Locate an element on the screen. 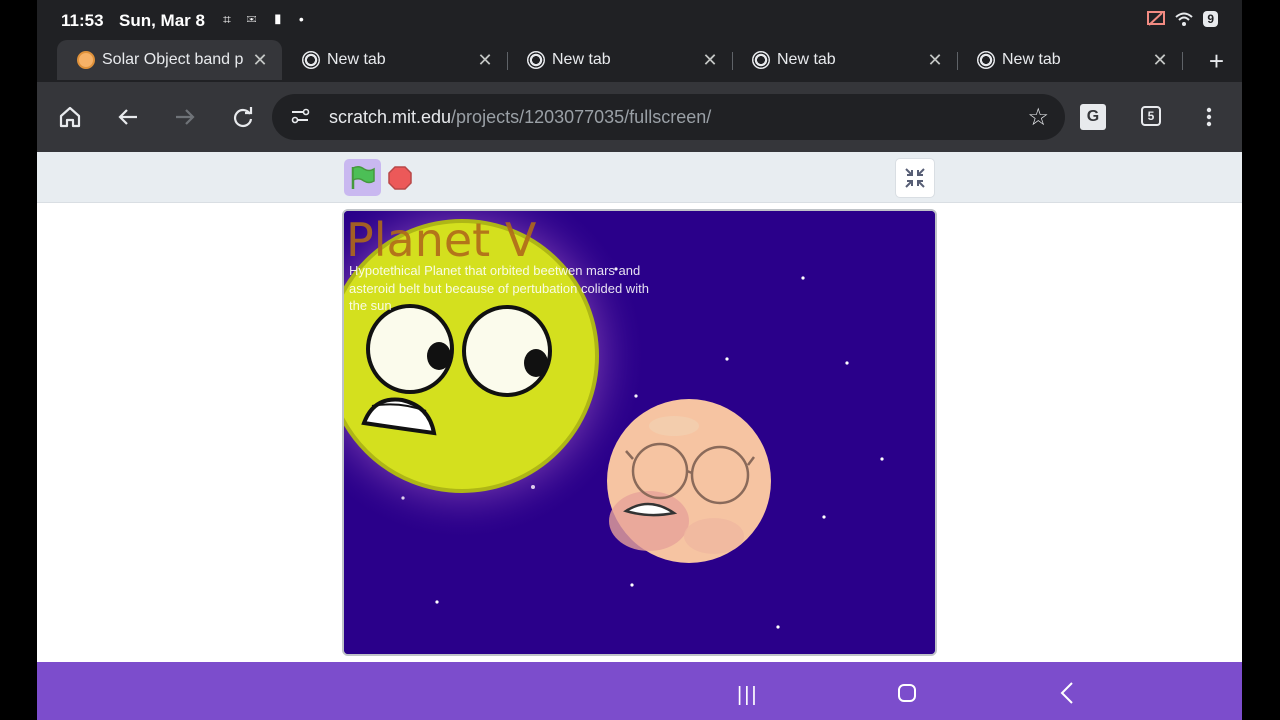  back-arrow-icon is located at coordinates (128, 117).